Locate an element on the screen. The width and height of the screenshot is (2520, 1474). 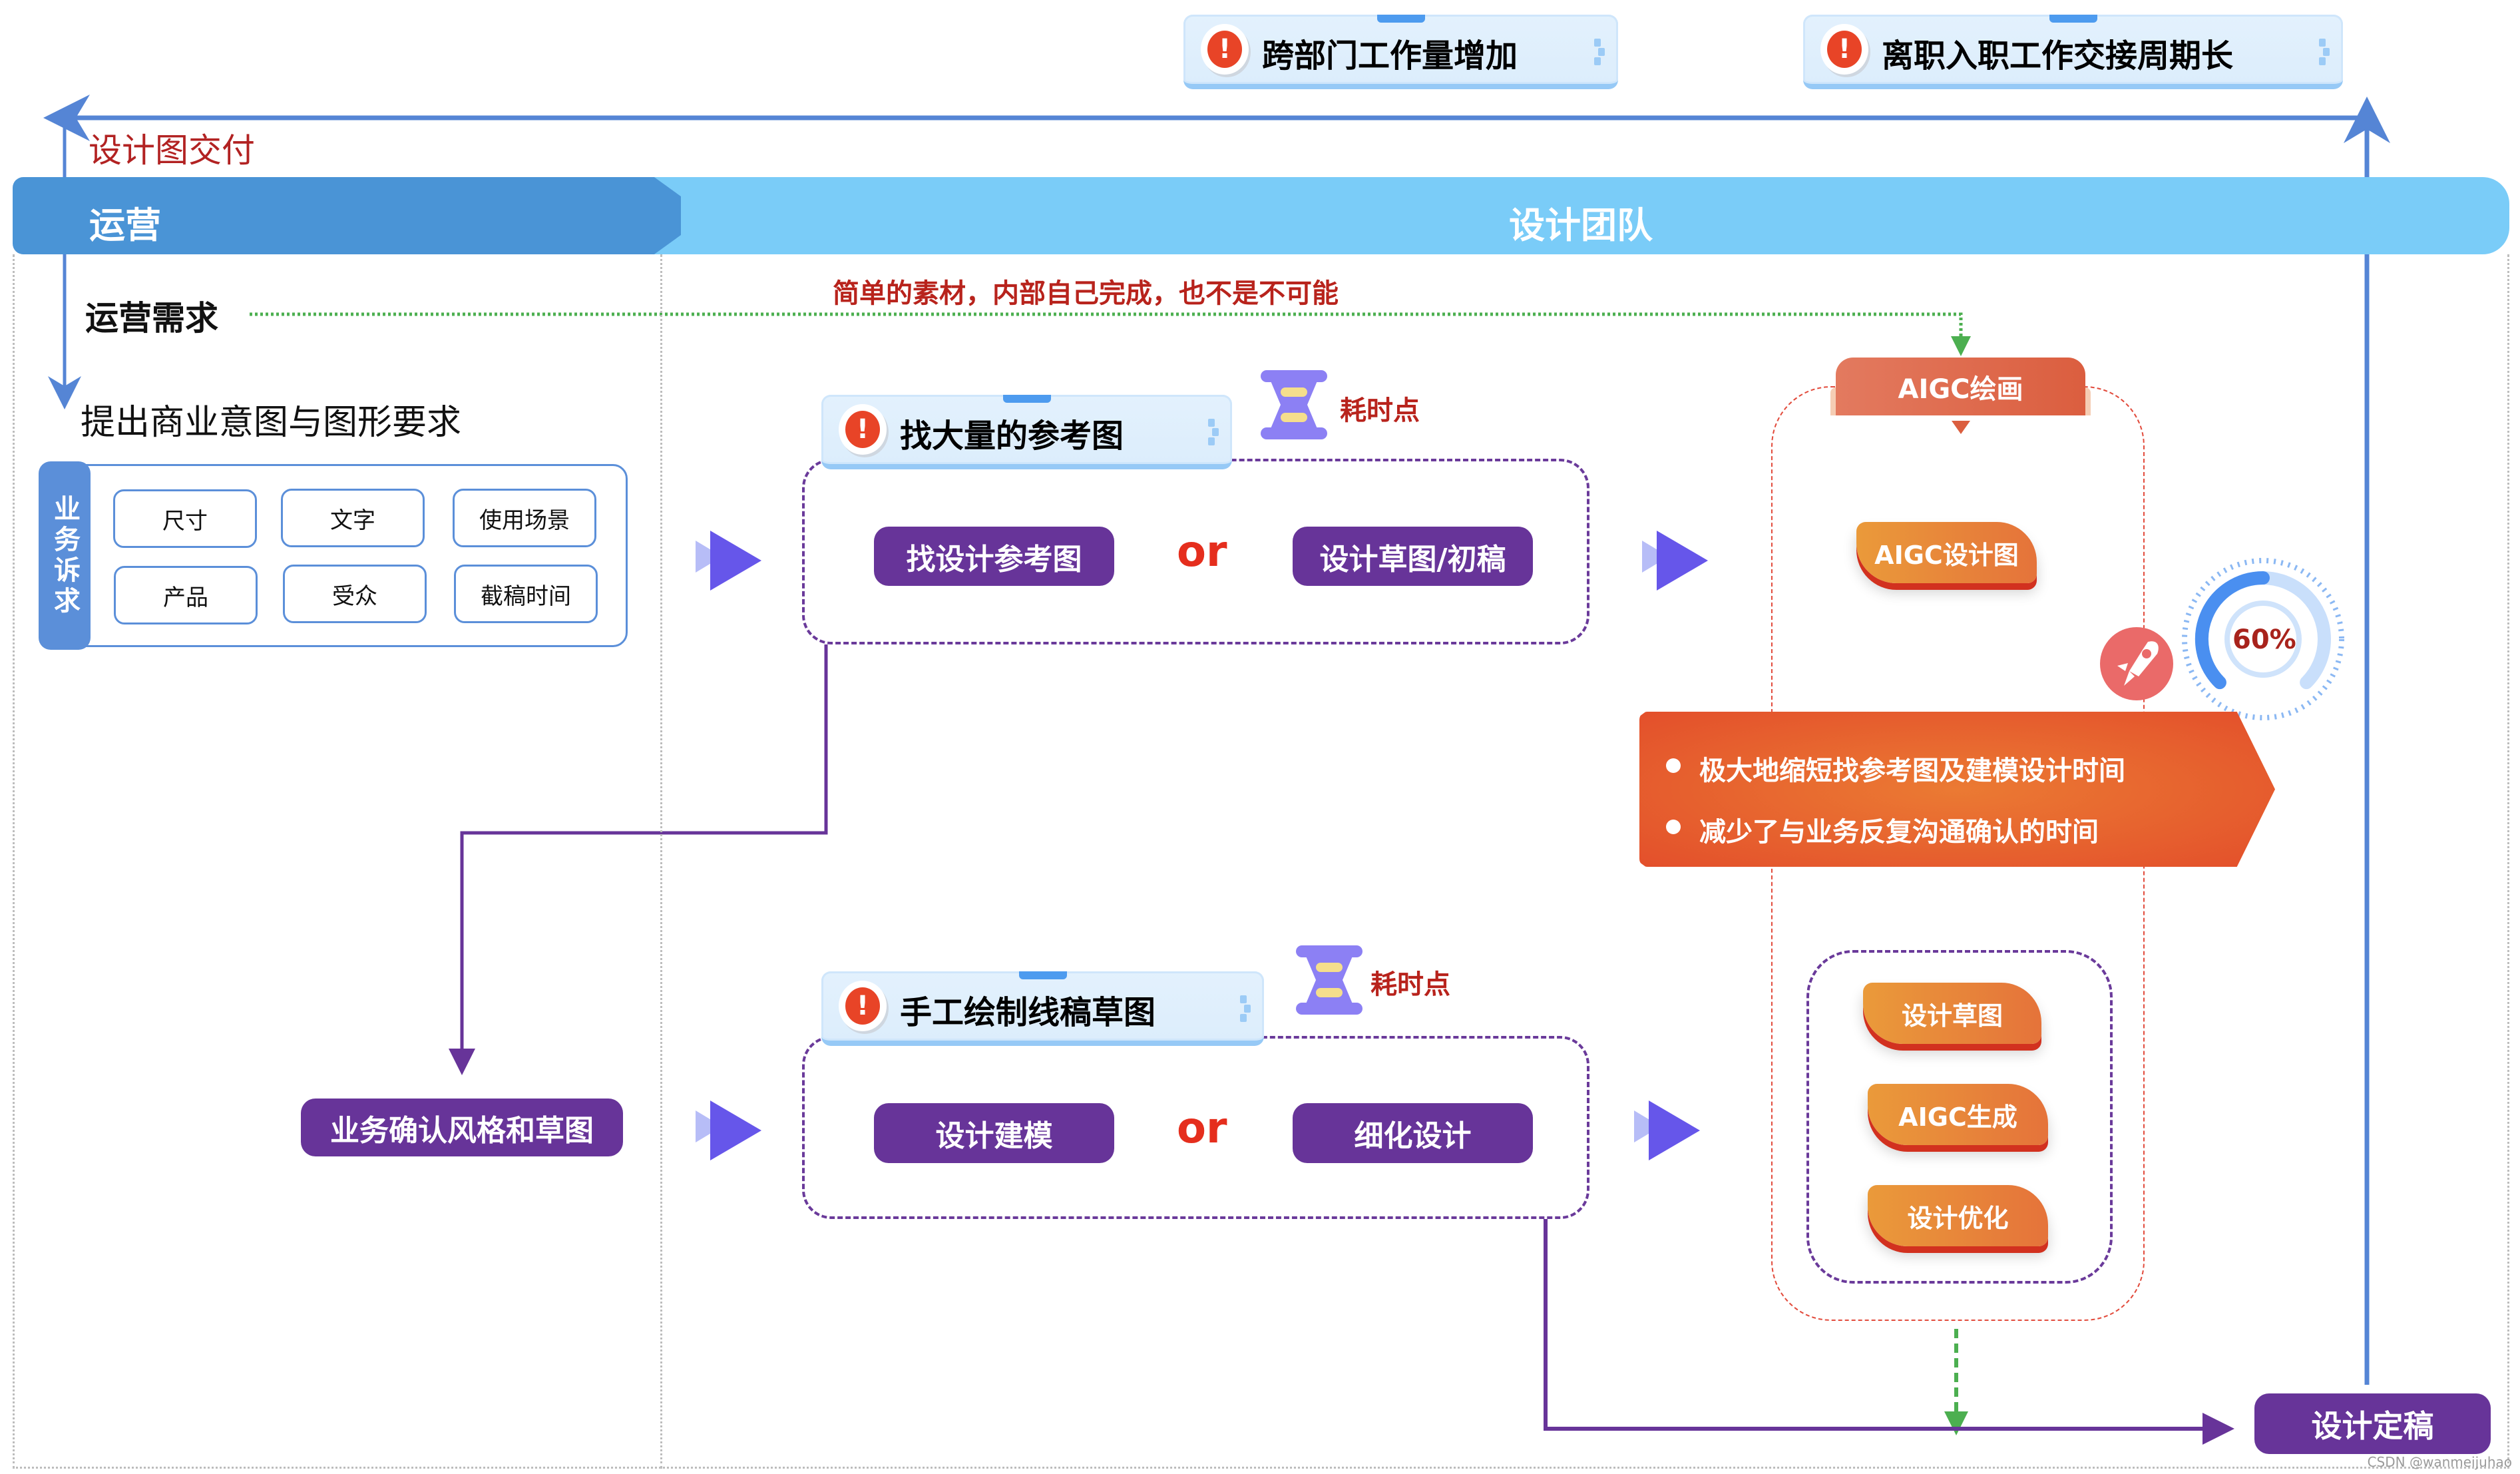
watermark: CSDN @wanmeijuhao is located at coordinates (2439, 1462).